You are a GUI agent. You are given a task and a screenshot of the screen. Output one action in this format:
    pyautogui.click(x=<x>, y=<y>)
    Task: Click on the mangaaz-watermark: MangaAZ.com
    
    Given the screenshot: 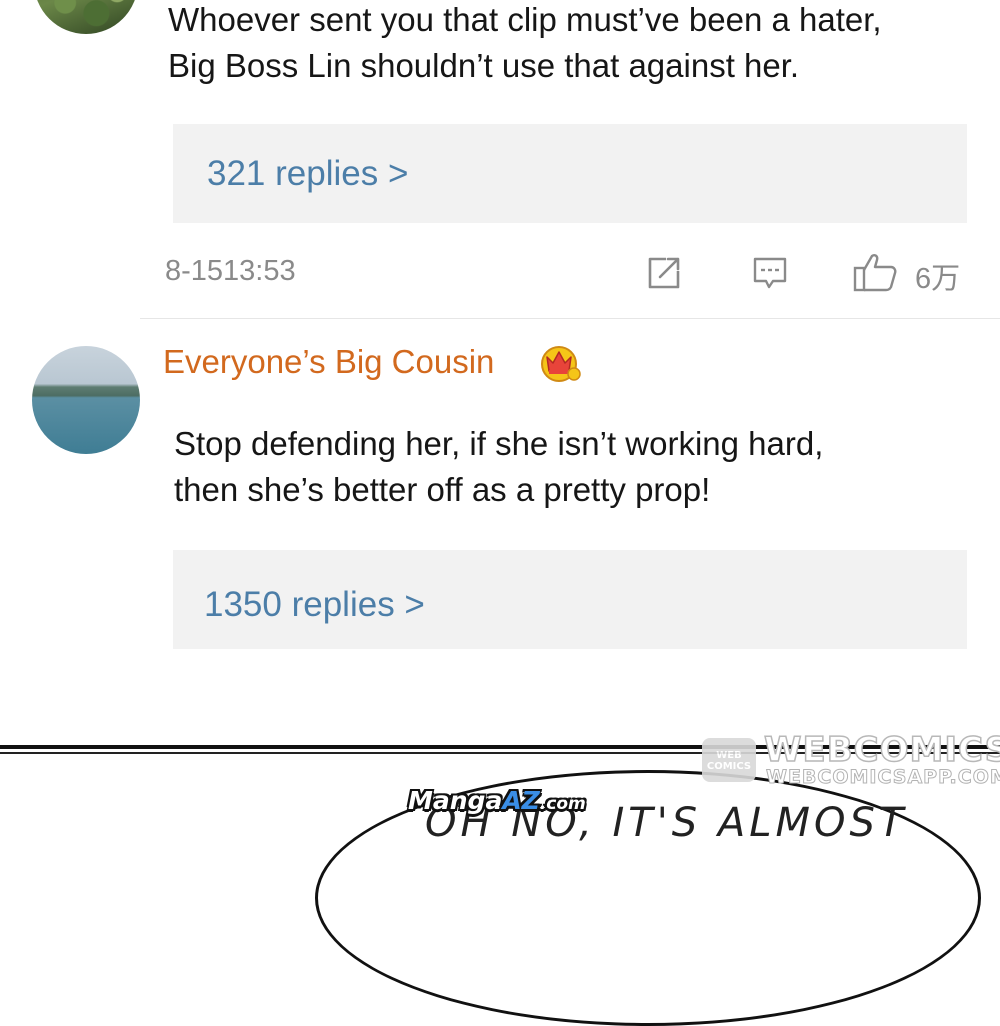 What is the action you would take?
    pyautogui.click(x=497, y=800)
    